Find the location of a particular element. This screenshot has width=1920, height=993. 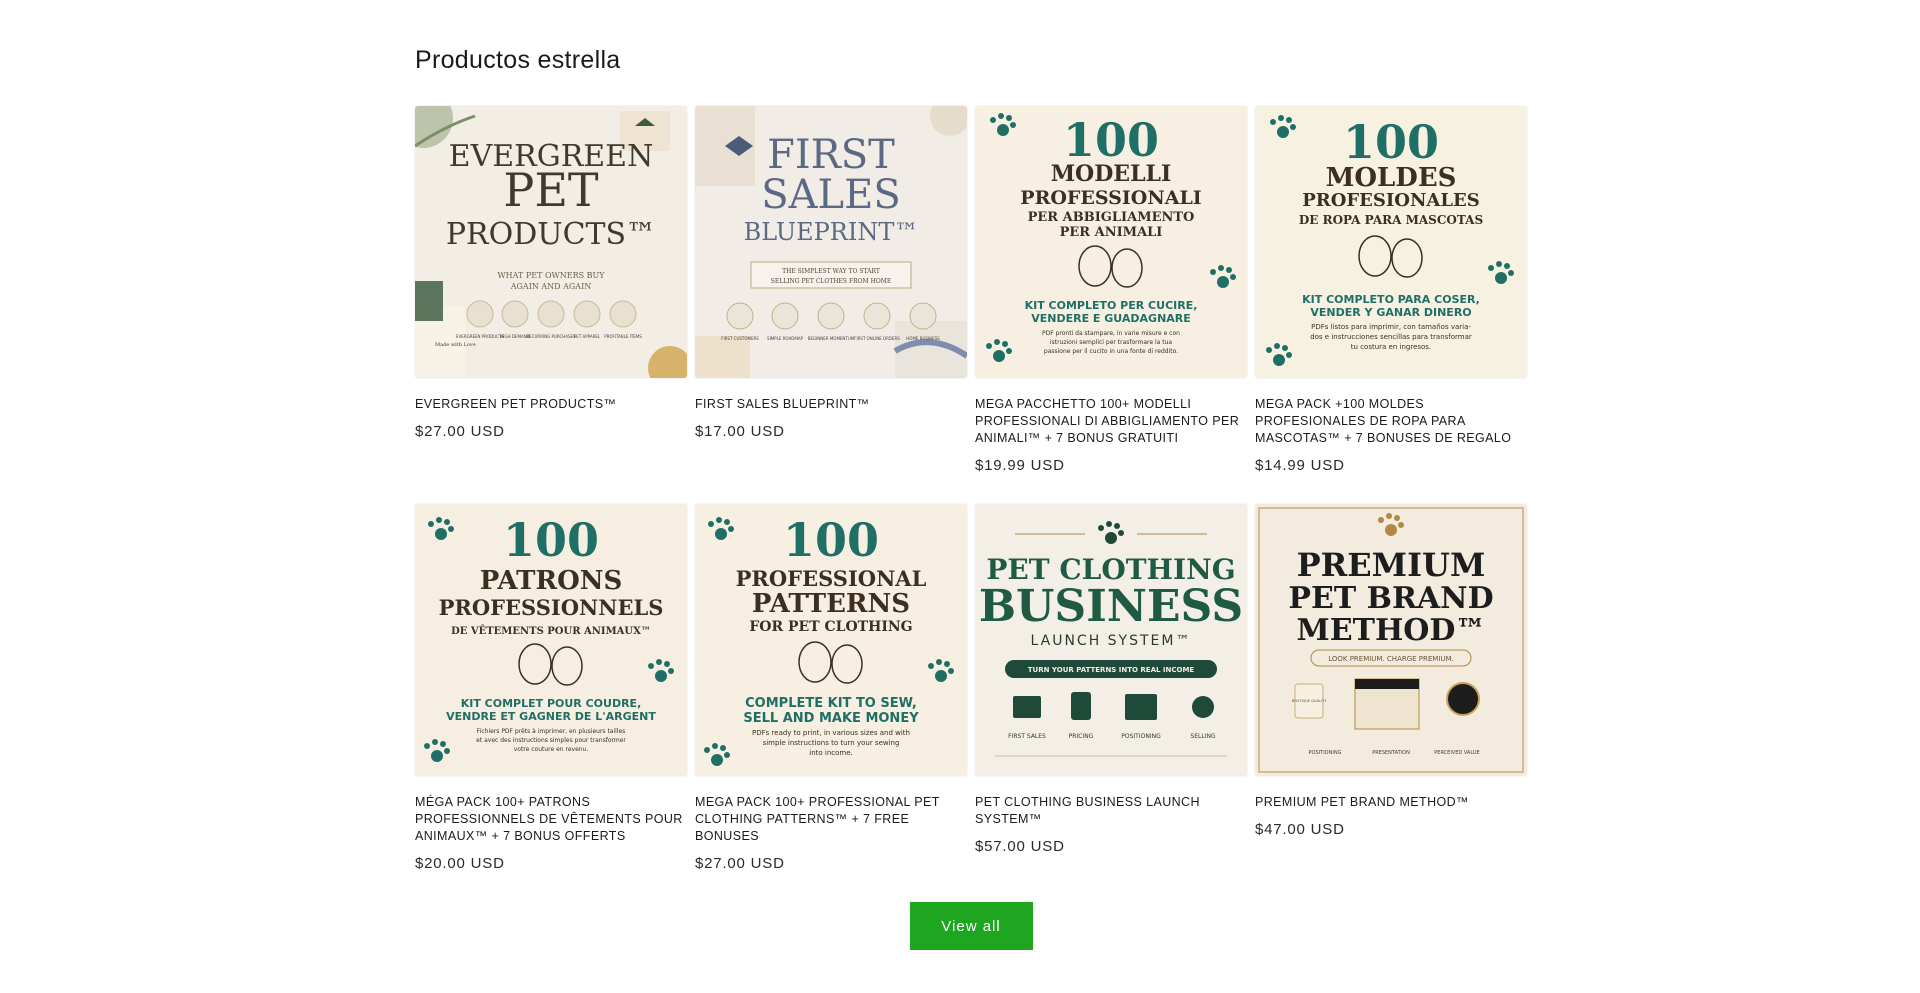

art-l1: MODELLI is located at coordinates (1111, 174).